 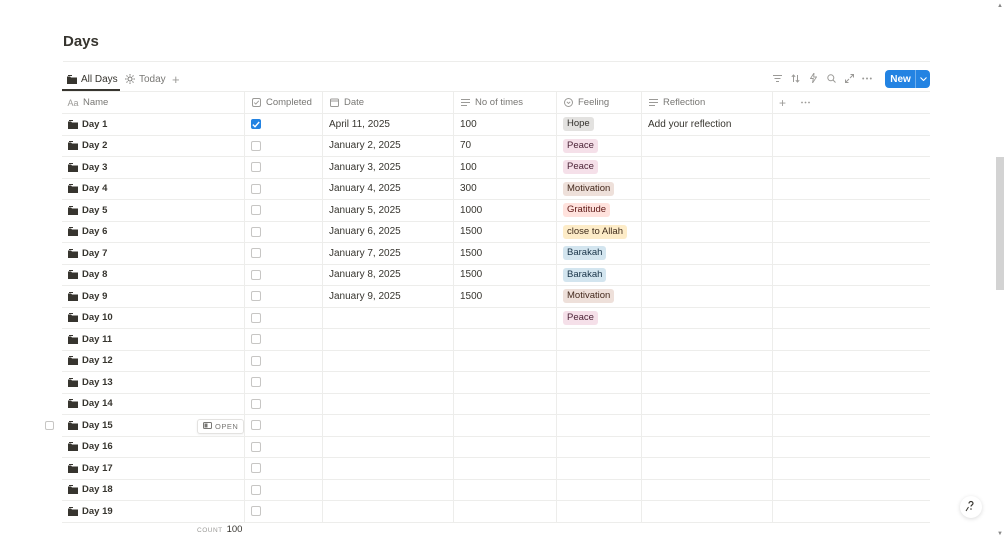 What do you see at coordinates (813, 78) in the screenshot?
I see `lightning-icon` at bounding box center [813, 78].